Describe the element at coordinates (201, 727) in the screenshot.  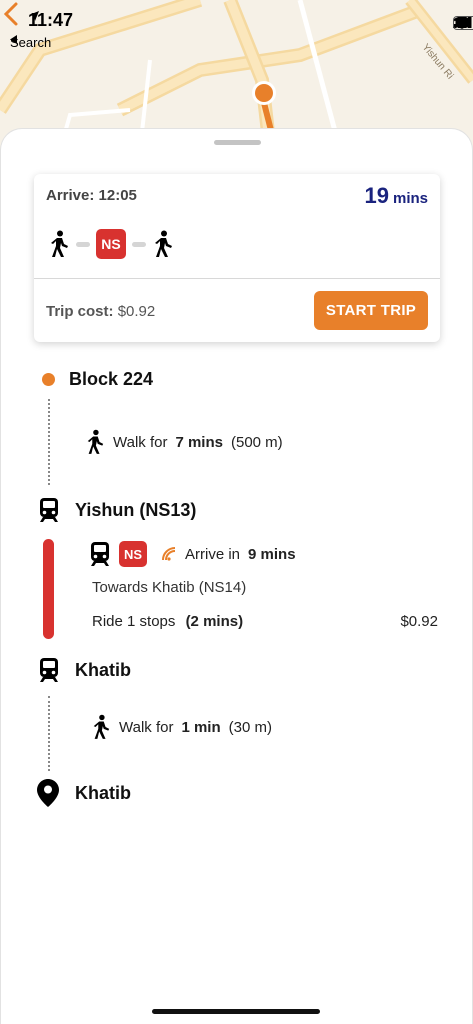
I see `walk2-duration: 1 min` at that location.